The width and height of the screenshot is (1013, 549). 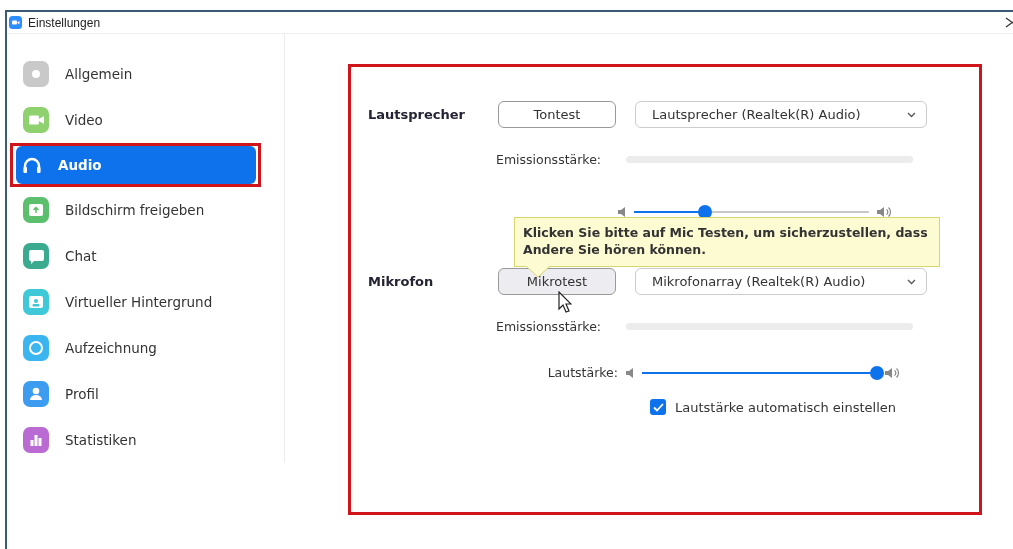 I want to click on sidebar-item: Audio, so click(x=136, y=165).